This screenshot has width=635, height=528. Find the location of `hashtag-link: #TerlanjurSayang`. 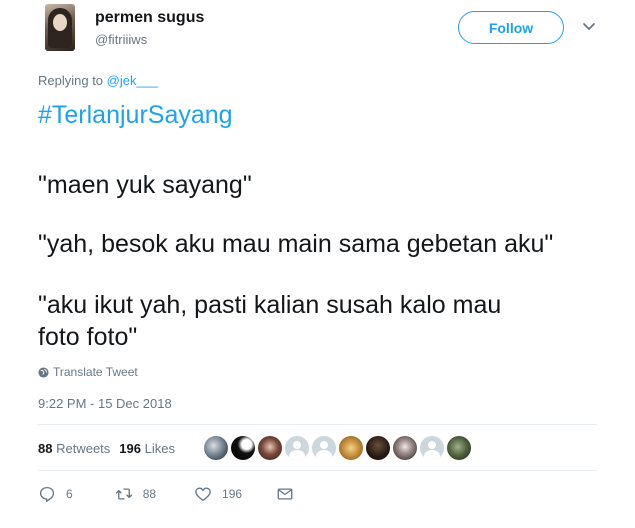

hashtag-link: #TerlanjurSayang is located at coordinates (135, 115).